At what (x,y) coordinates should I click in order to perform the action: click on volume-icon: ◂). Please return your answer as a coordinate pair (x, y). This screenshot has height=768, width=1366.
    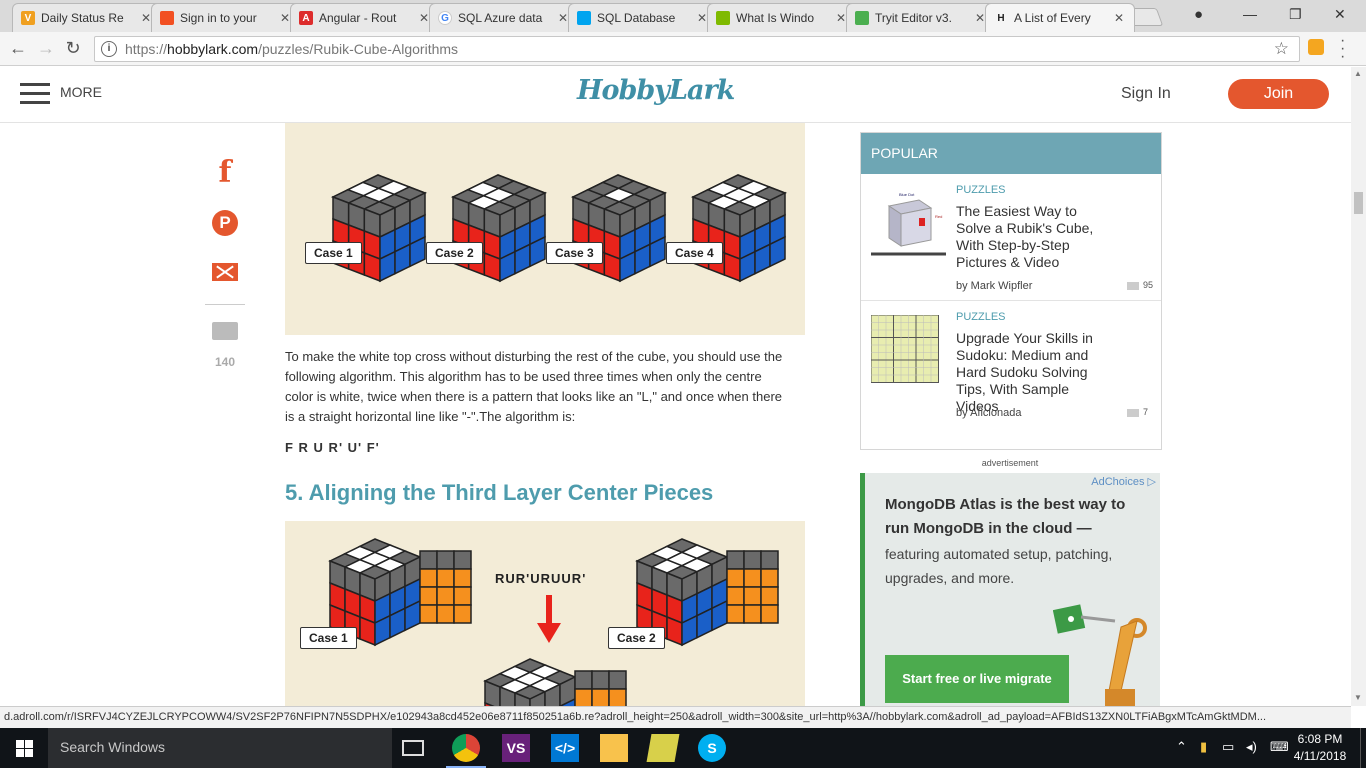
    Looking at the image, I should click on (1251, 747).